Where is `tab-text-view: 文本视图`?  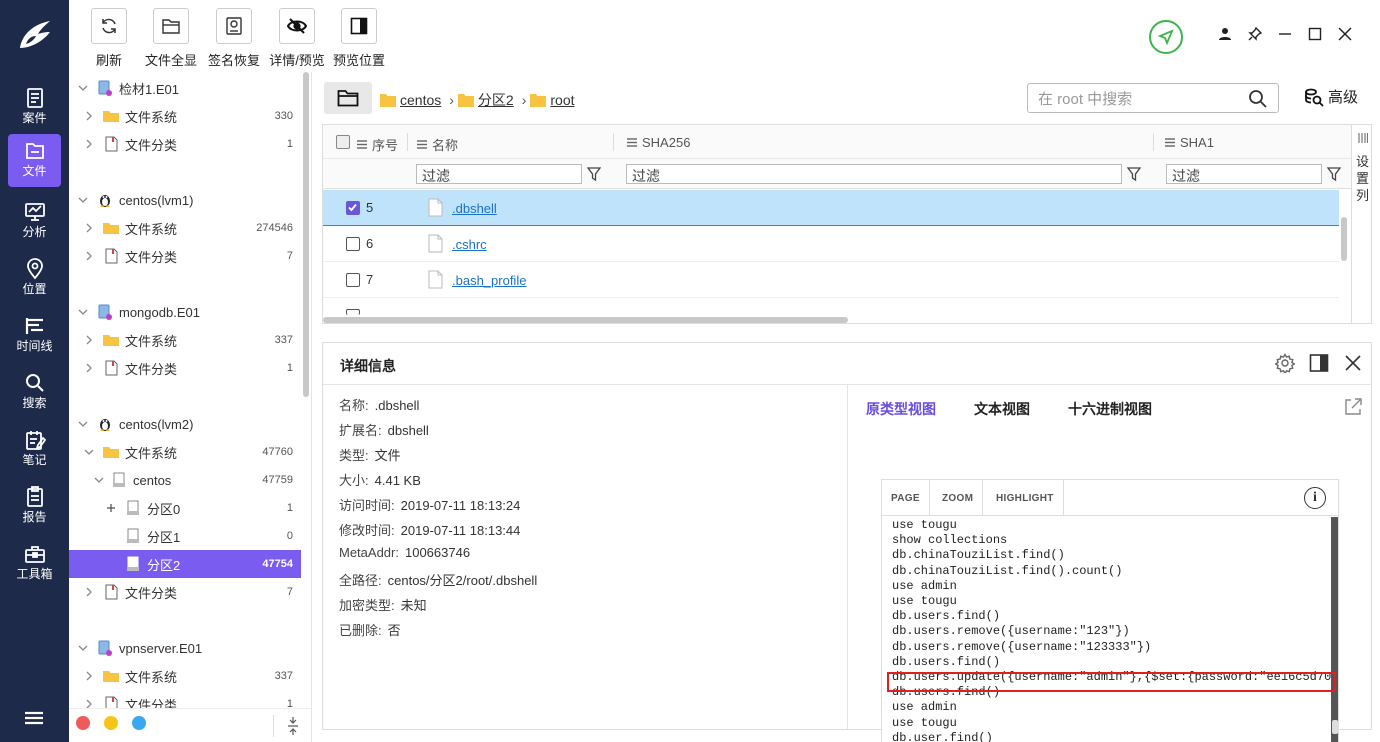 tab-text-view: 文本视图 is located at coordinates (1002, 409).